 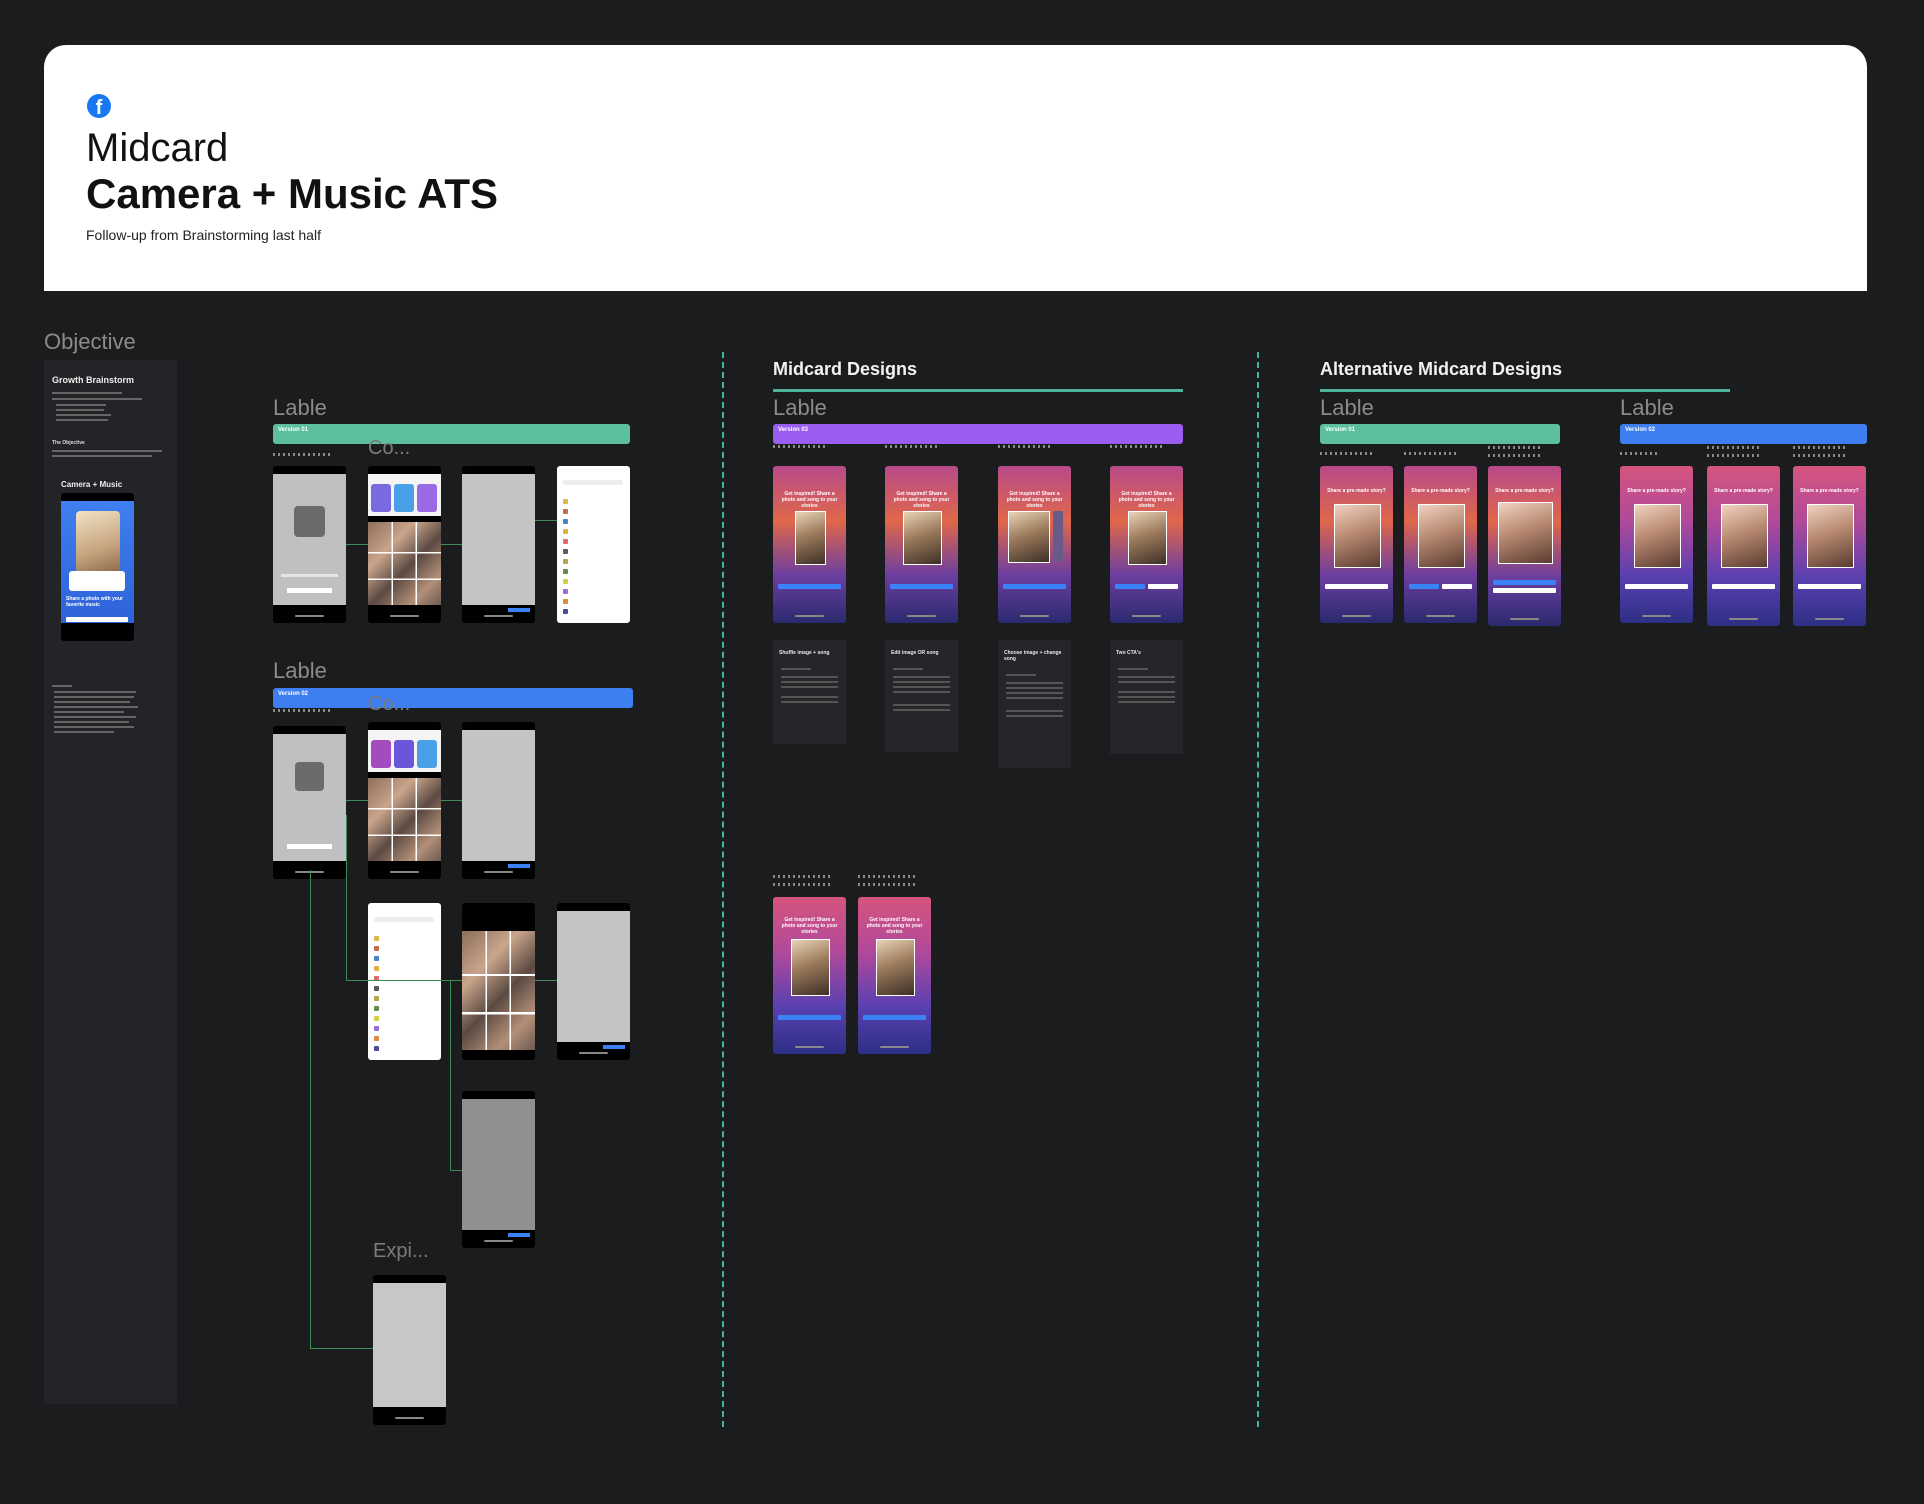 What do you see at coordinates (1647, 407) in the screenshot?
I see `lable-alt-v2: Lable` at bounding box center [1647, 407].